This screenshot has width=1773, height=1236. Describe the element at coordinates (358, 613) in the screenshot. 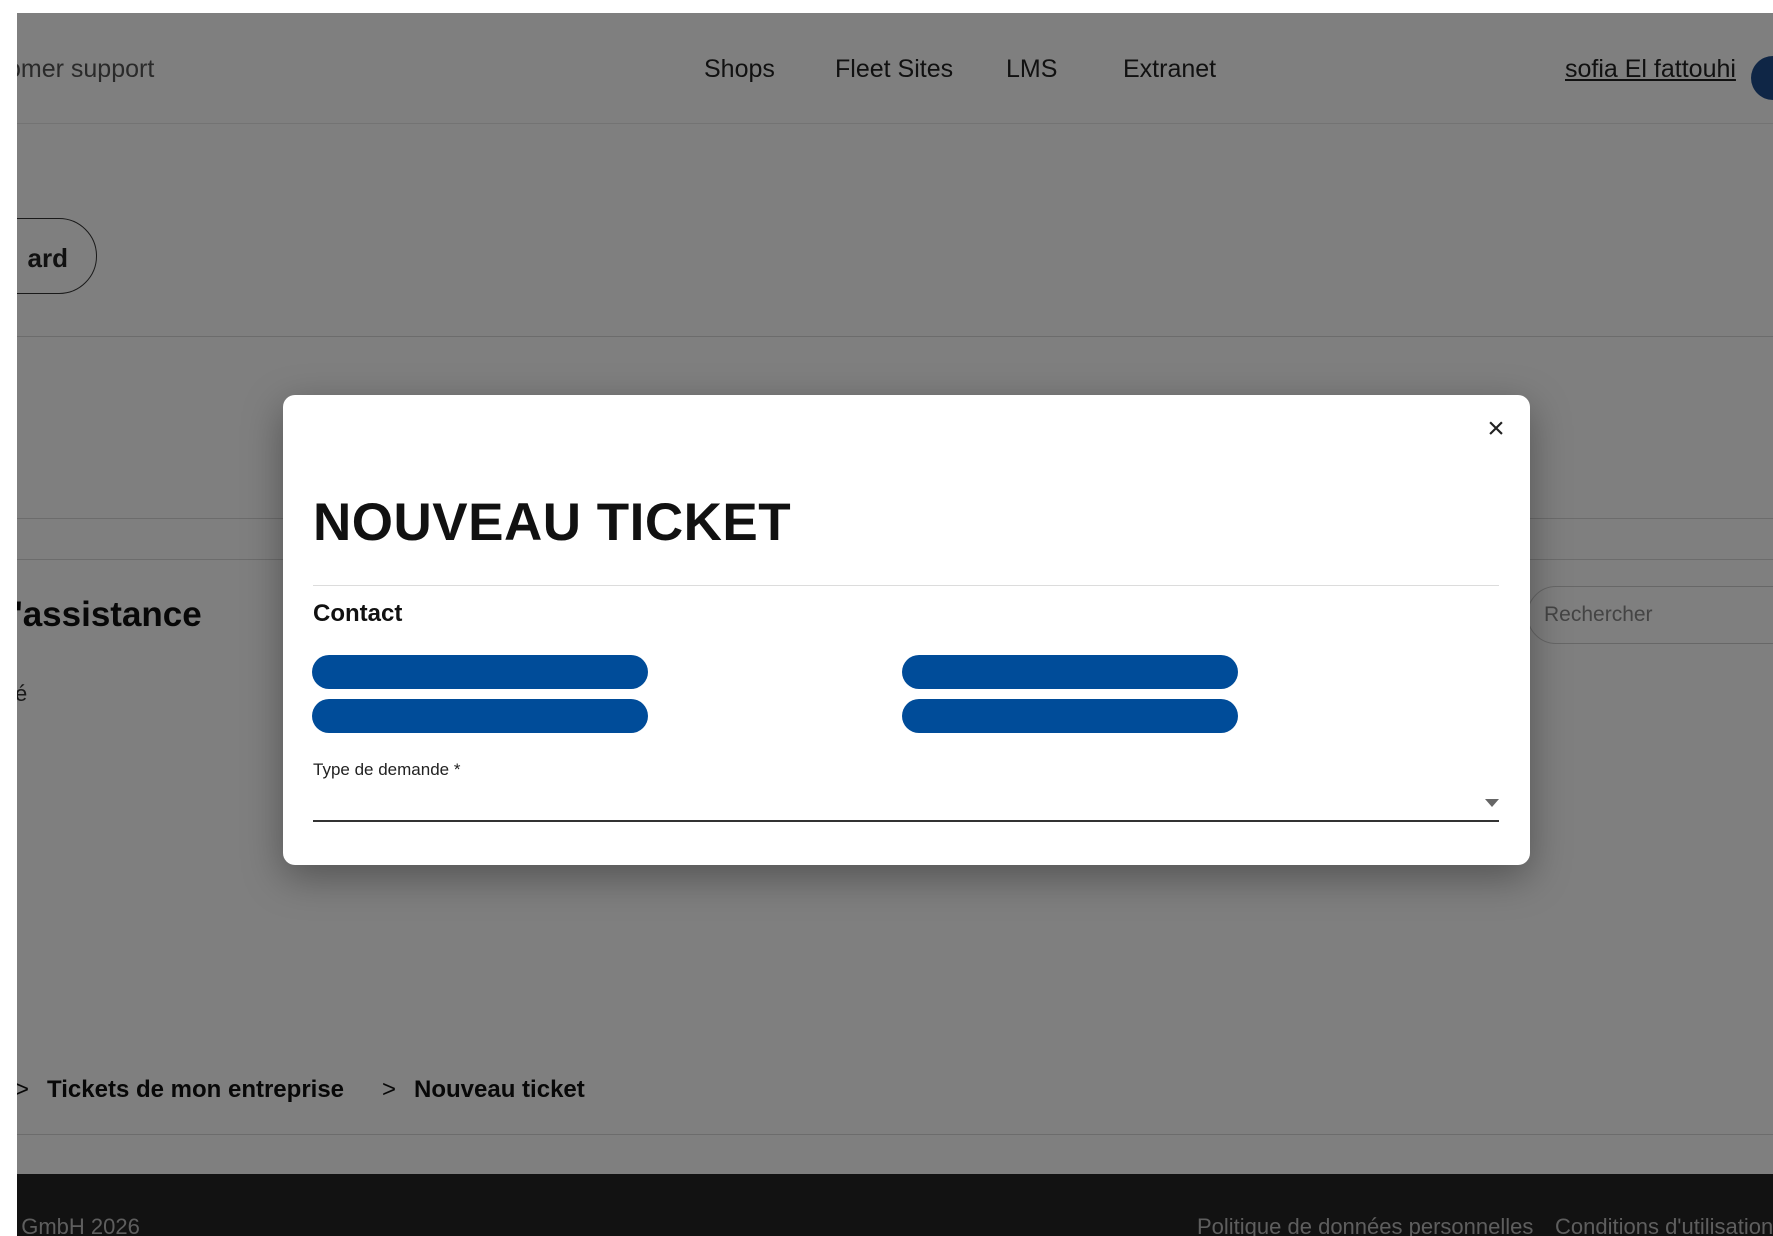

I see `contact-section-label: Contact` at that location.